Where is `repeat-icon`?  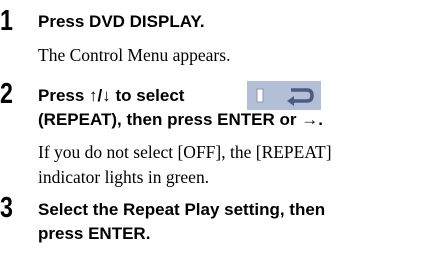 repeat-icon is located at coordinates (284, 95).